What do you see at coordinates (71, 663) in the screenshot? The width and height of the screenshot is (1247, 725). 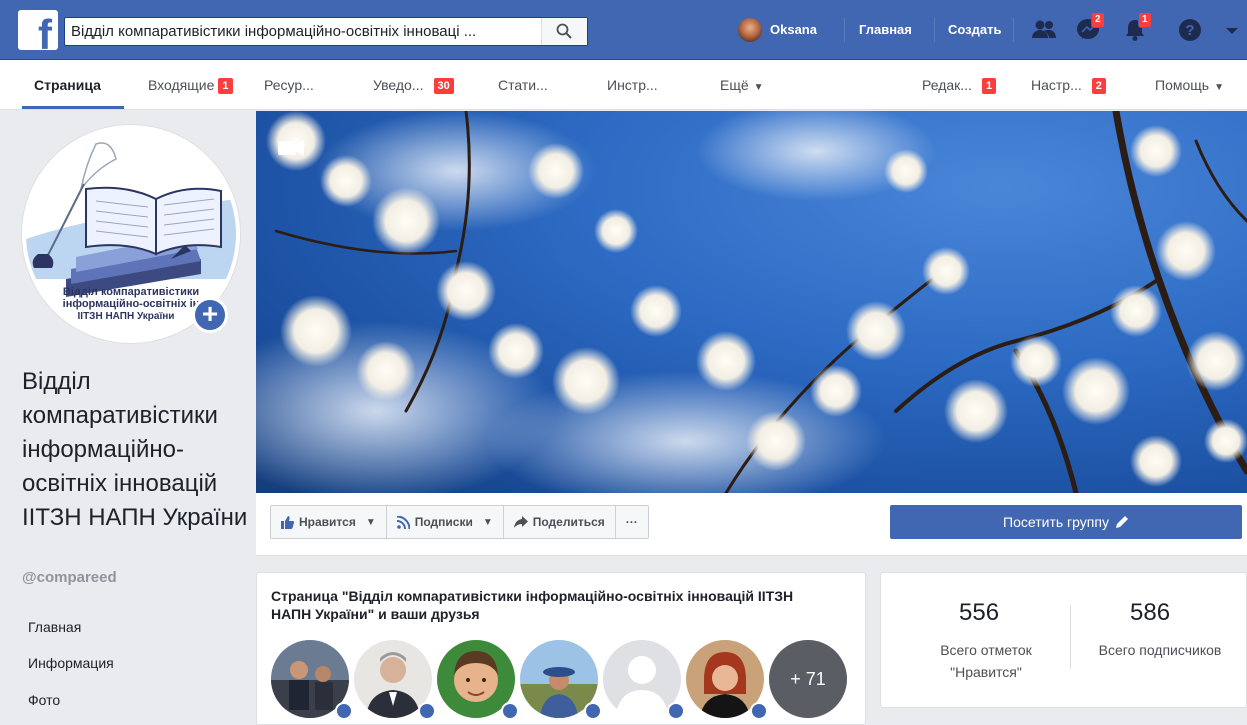 I see `nav-item-info: Информация` at bounding box center [71, 663].